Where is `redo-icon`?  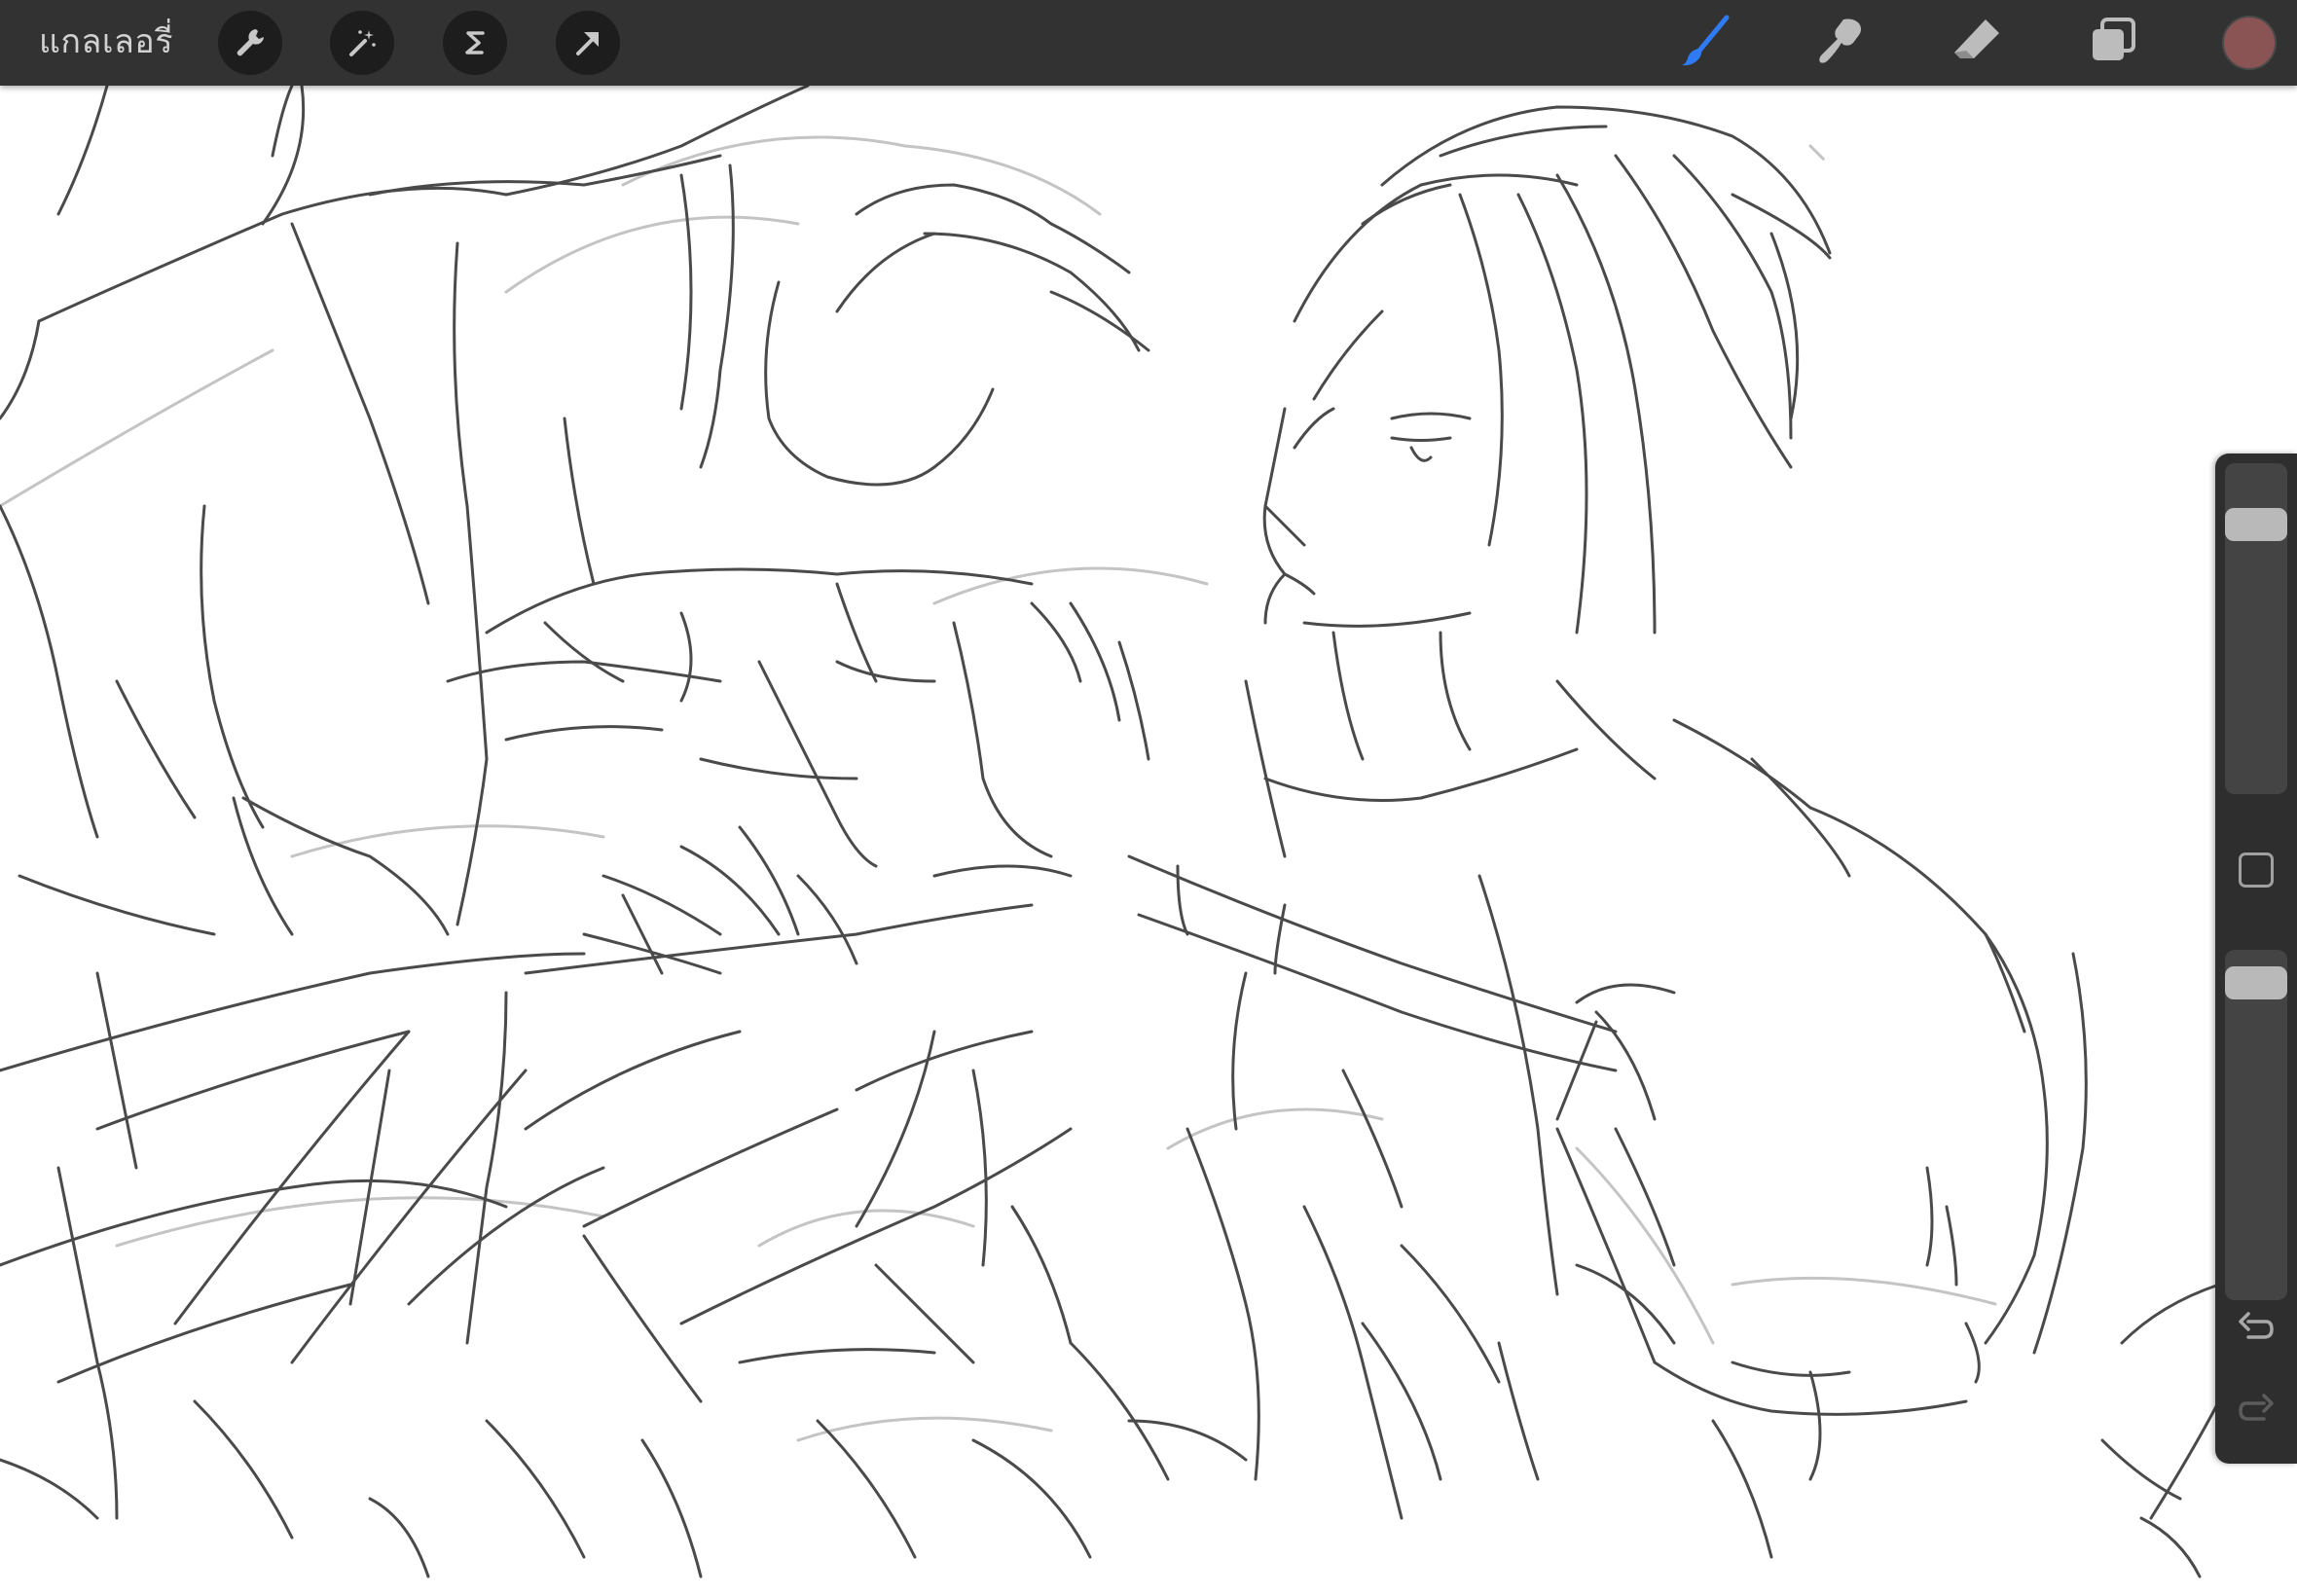
redo-icon is located at coordinates (2256, 1411).